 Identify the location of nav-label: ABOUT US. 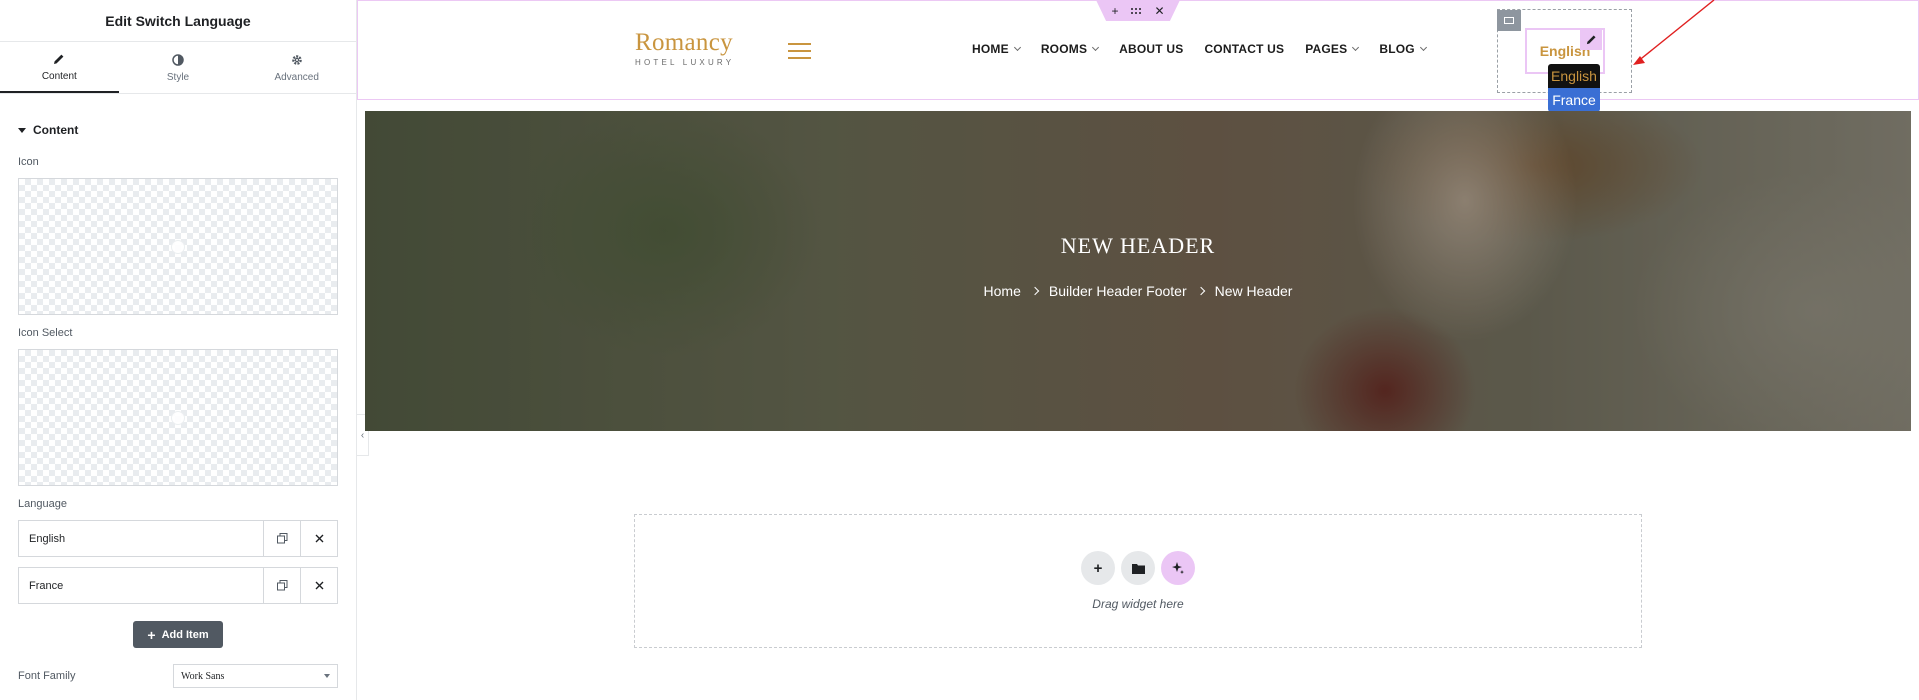
(1151, 49).